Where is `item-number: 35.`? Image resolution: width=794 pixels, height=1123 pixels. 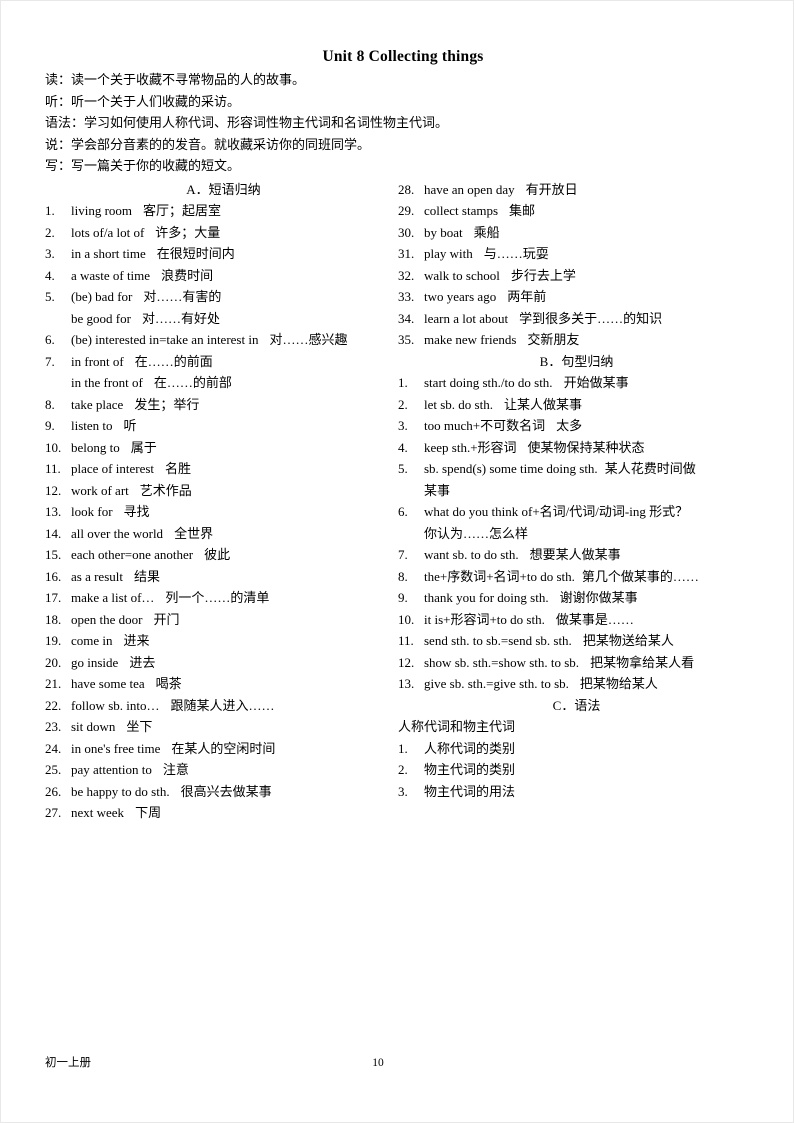
item-number: 35. is located at coordinates (406, 339).